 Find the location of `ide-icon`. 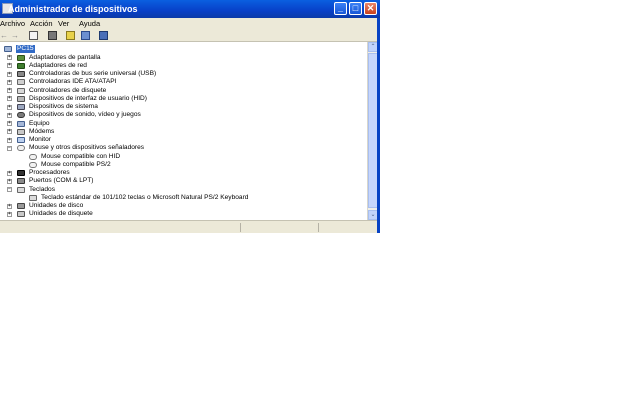

ide-icon is located at coordinates (21, 82).